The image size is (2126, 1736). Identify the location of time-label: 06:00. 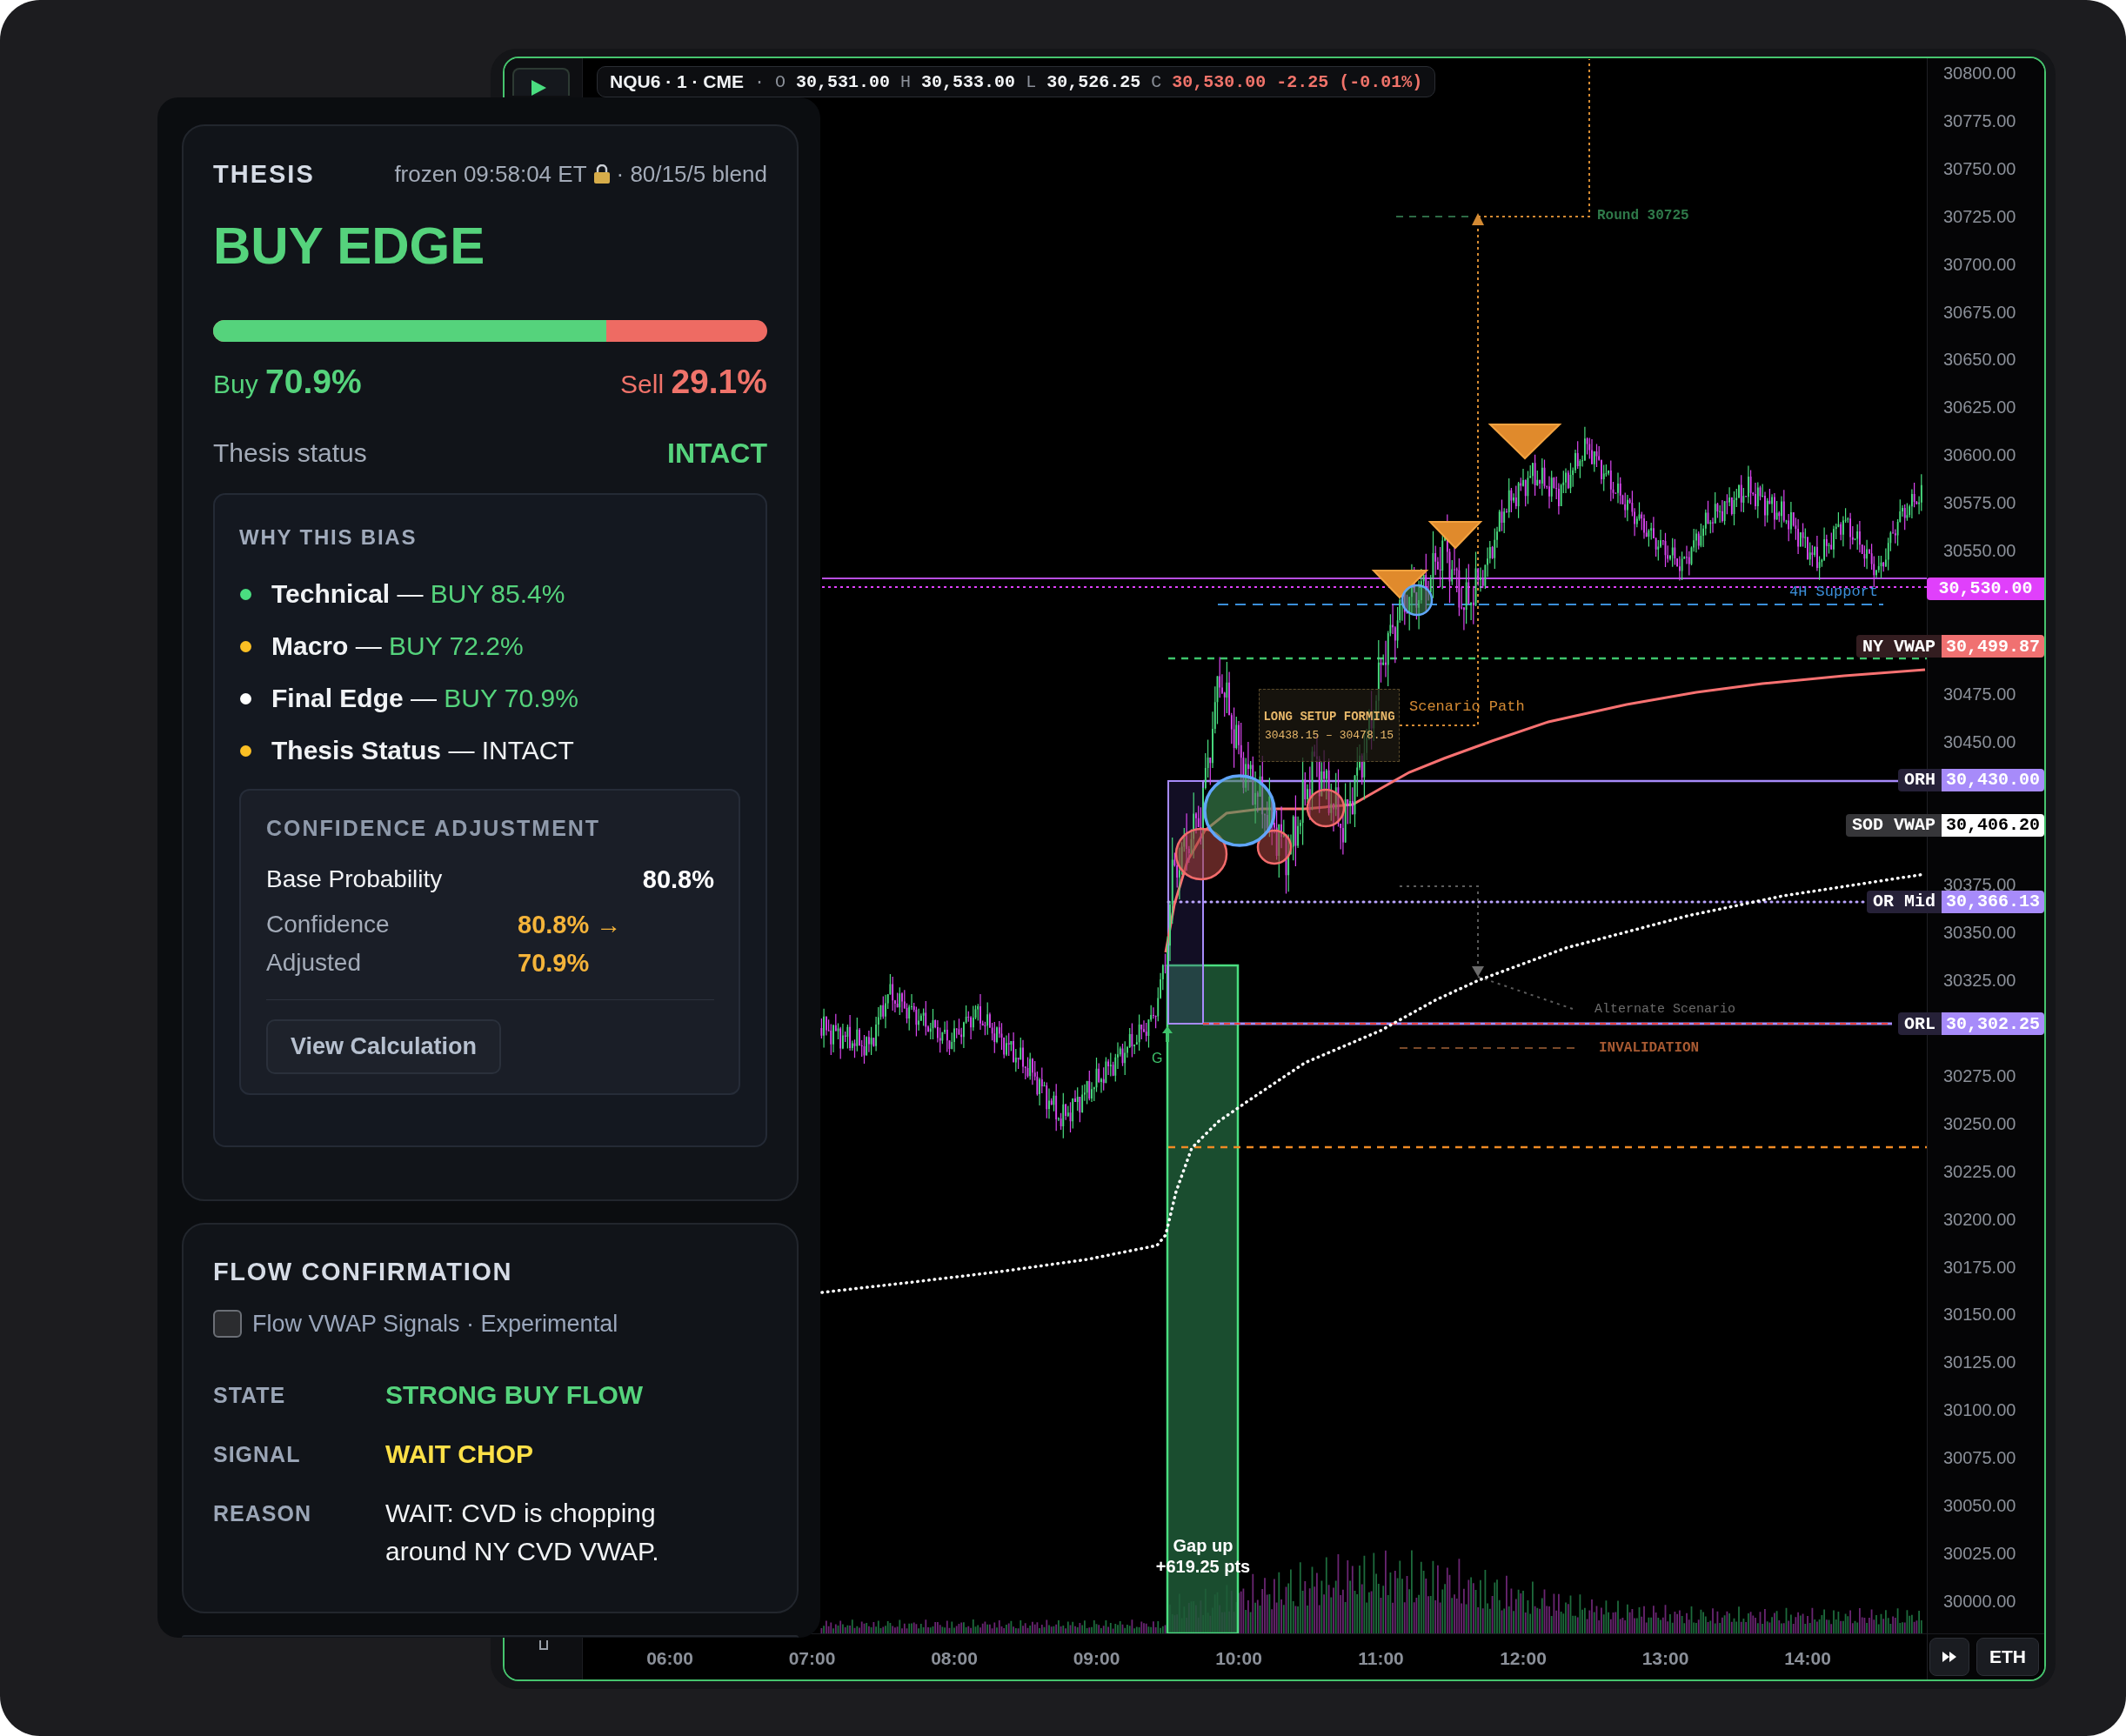
(669, 1658).